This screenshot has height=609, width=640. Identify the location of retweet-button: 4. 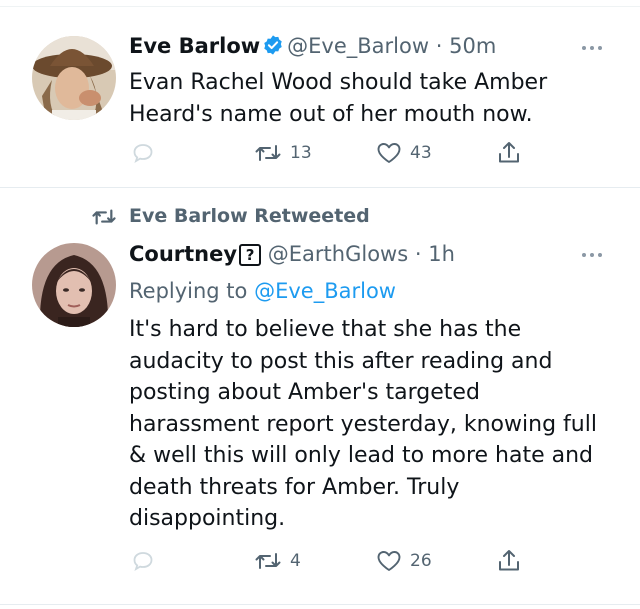
(277, 561).